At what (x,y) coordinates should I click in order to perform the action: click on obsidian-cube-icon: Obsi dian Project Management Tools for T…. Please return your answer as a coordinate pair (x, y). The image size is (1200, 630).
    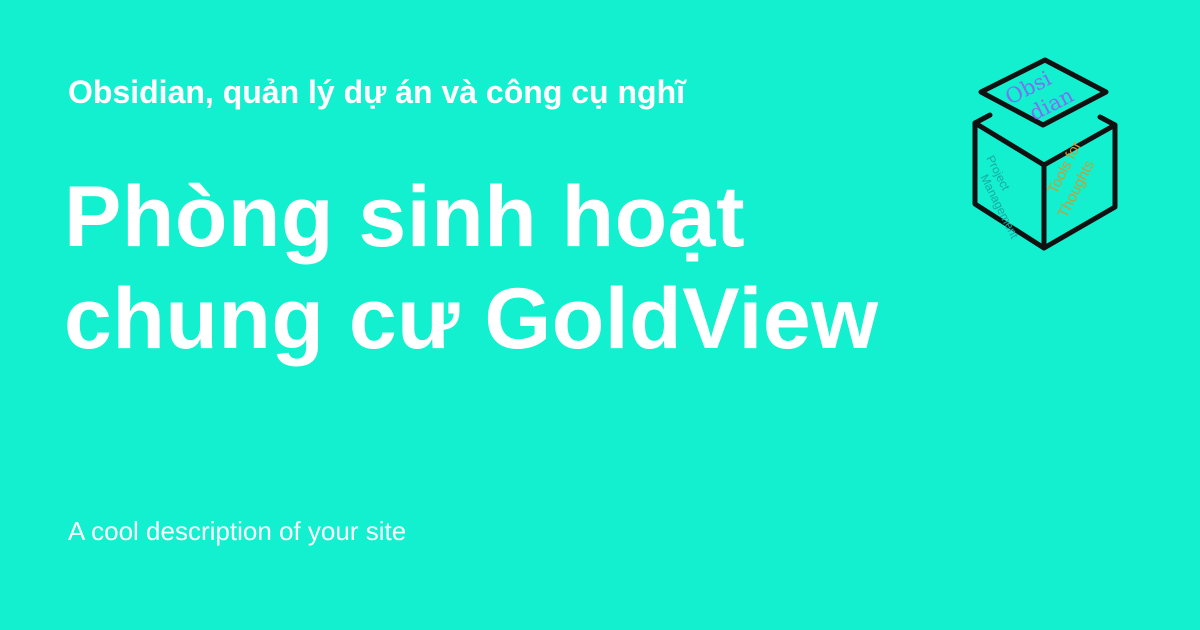
    Looking at the image, I should click on (1044, 155).